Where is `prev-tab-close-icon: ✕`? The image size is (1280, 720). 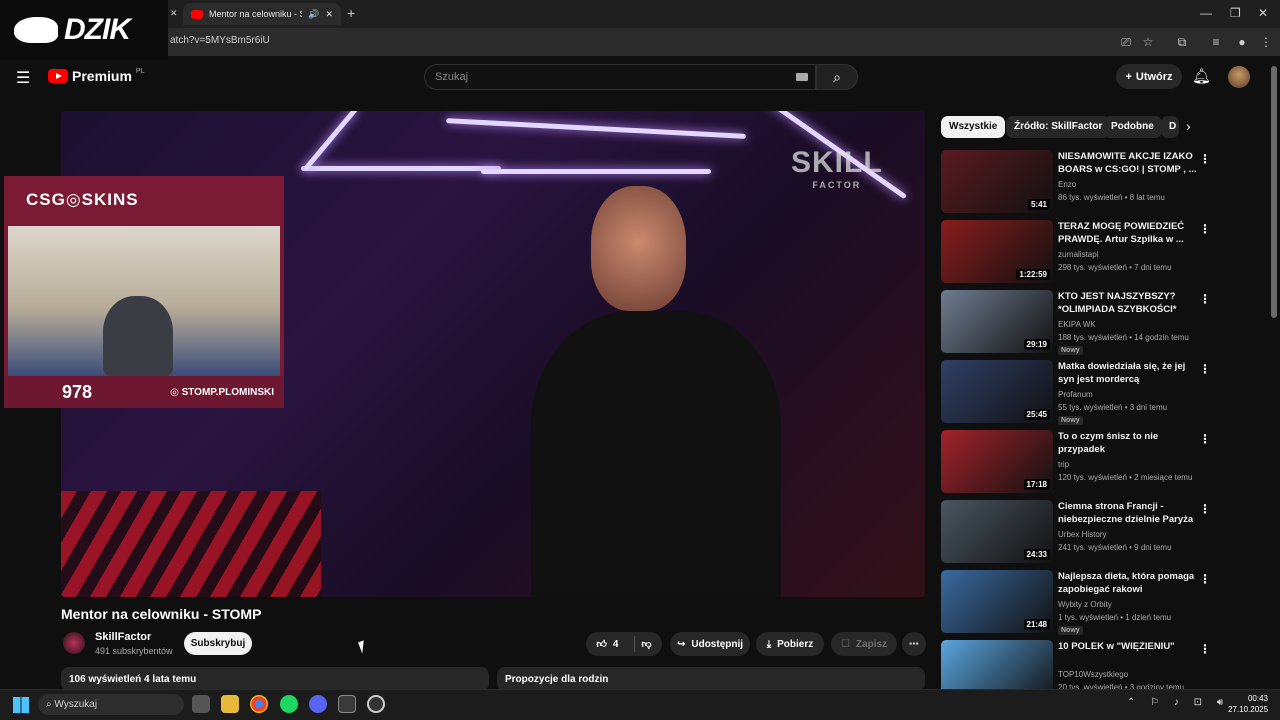
prev-tab-close-icon: ✕ is located at coordinates (174, 13).